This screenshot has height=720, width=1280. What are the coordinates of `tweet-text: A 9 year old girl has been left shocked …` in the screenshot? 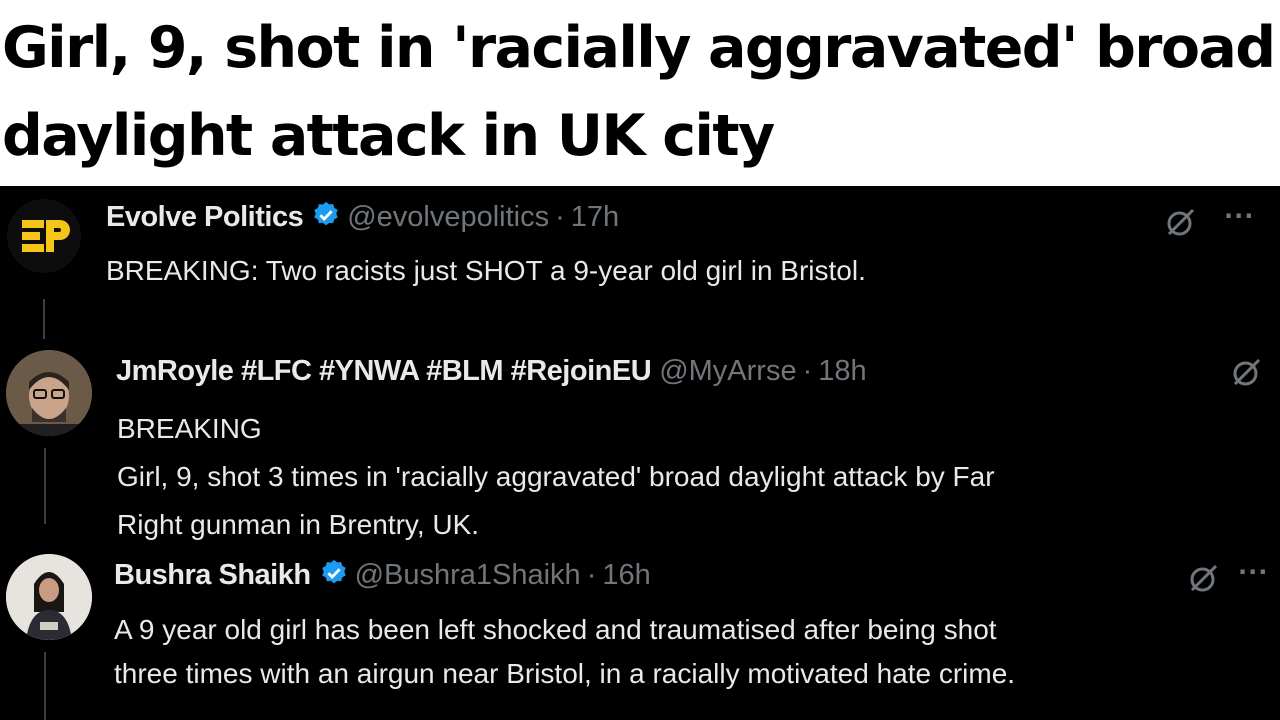 It's located at (565, 651).